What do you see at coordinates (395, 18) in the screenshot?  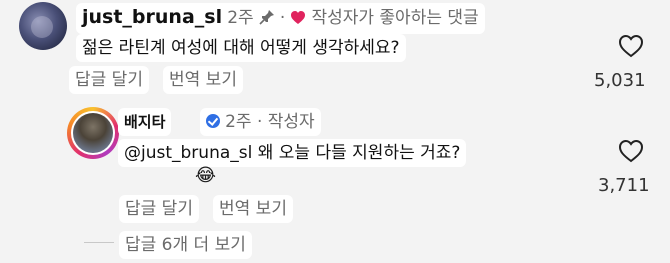 I see `liked-by-author-label: 작성자가 좋아하는 댓글` at bounding box center [395, 18].